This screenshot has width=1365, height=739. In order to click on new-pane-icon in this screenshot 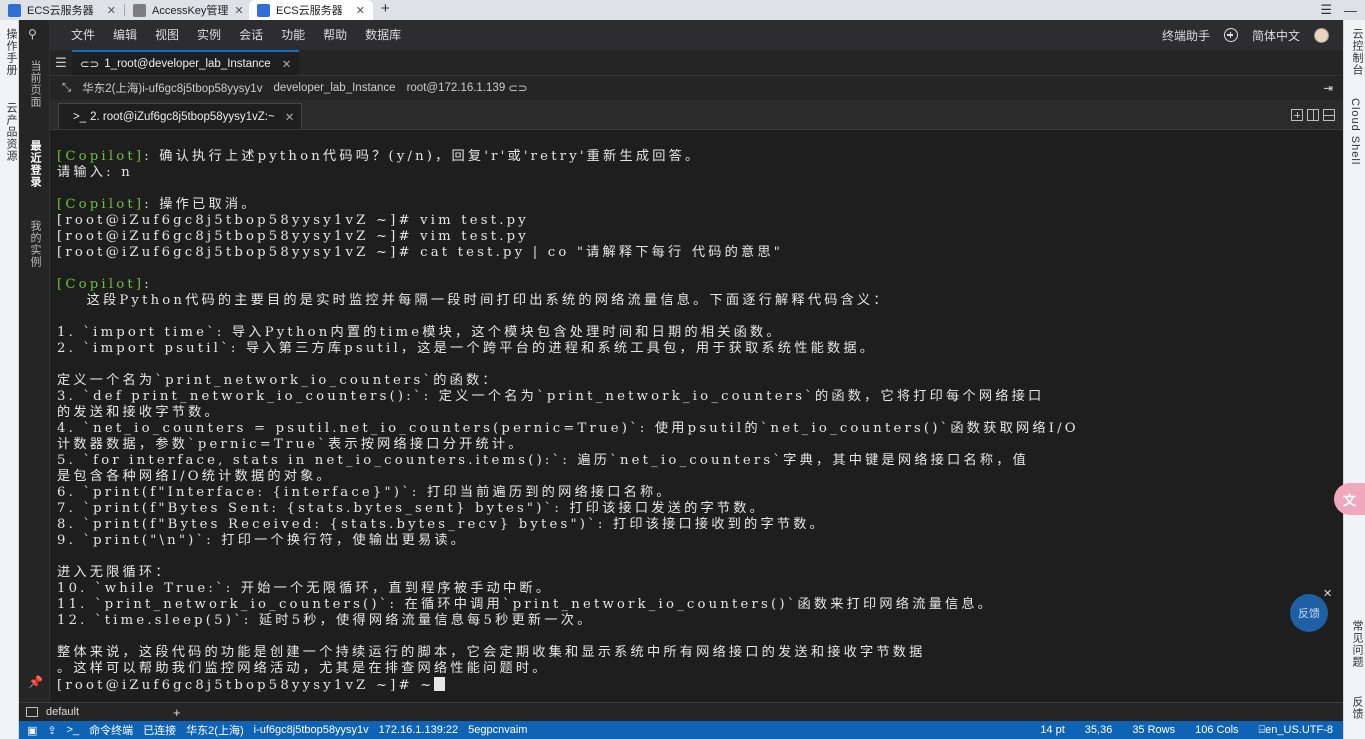, I will do `click(1297, 115)`.